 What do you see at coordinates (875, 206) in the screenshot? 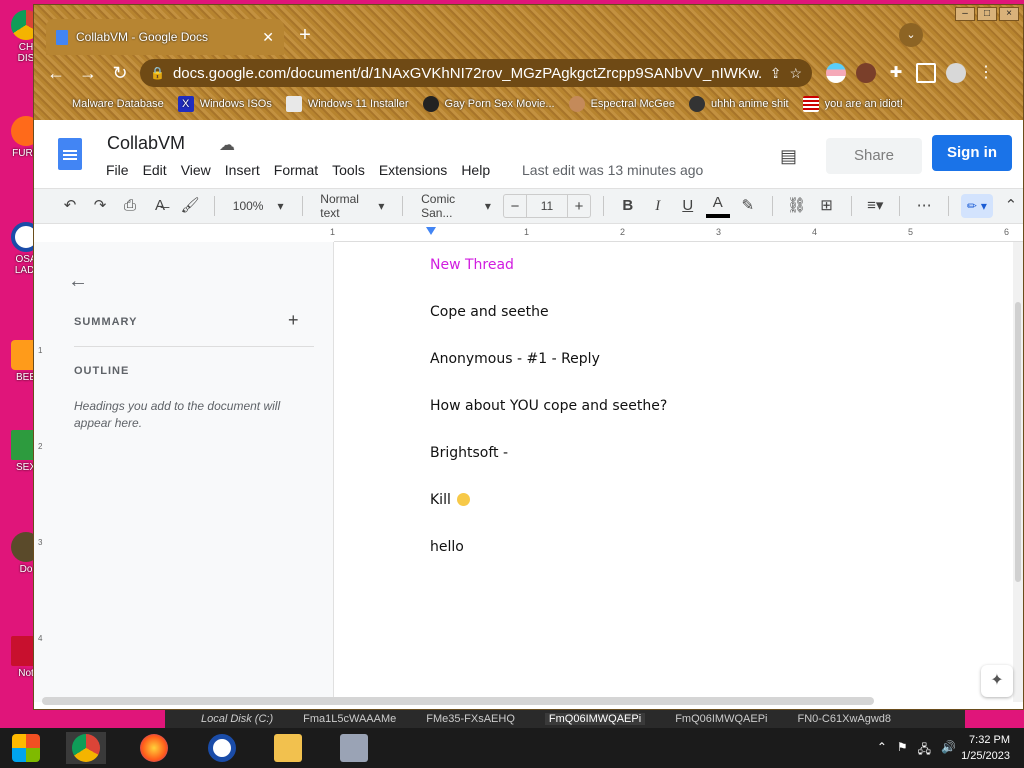
I see `align-icon: ≡▾` at bounding box center [875, 206].